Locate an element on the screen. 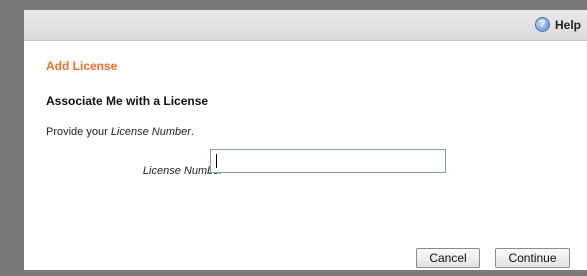  dialog-toolbar: ? Help is located at coordinates (305, 25).